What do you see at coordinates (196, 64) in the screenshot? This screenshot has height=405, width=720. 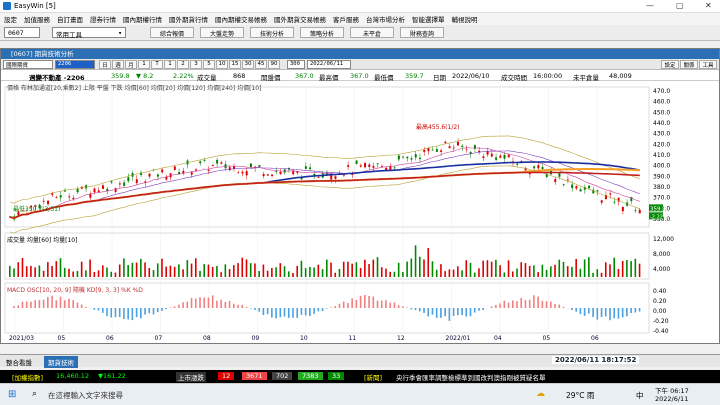 I see `period-button-7: 3` at bounding box center [196, 64].